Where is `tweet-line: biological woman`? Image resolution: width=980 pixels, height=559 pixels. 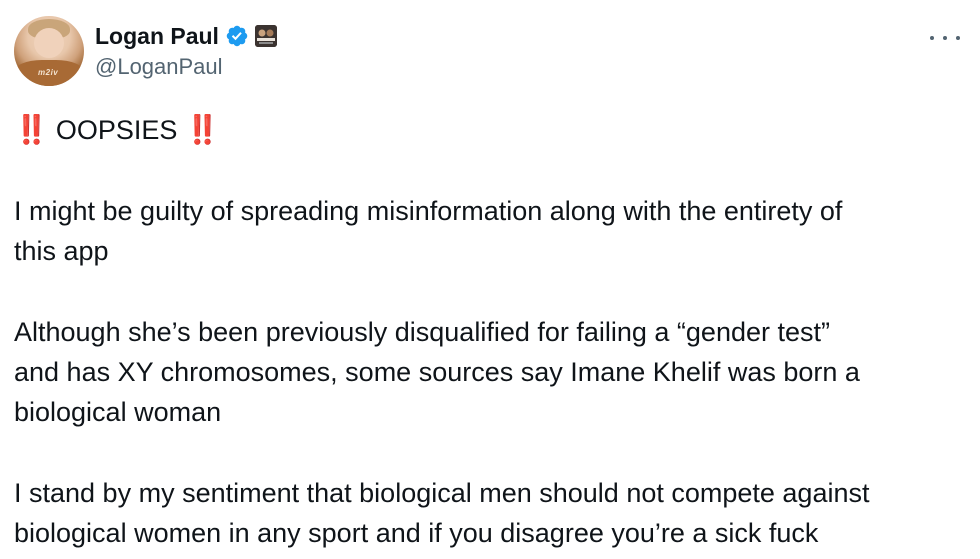 tweet-line: biological woman is located at coordinates (118, 412).